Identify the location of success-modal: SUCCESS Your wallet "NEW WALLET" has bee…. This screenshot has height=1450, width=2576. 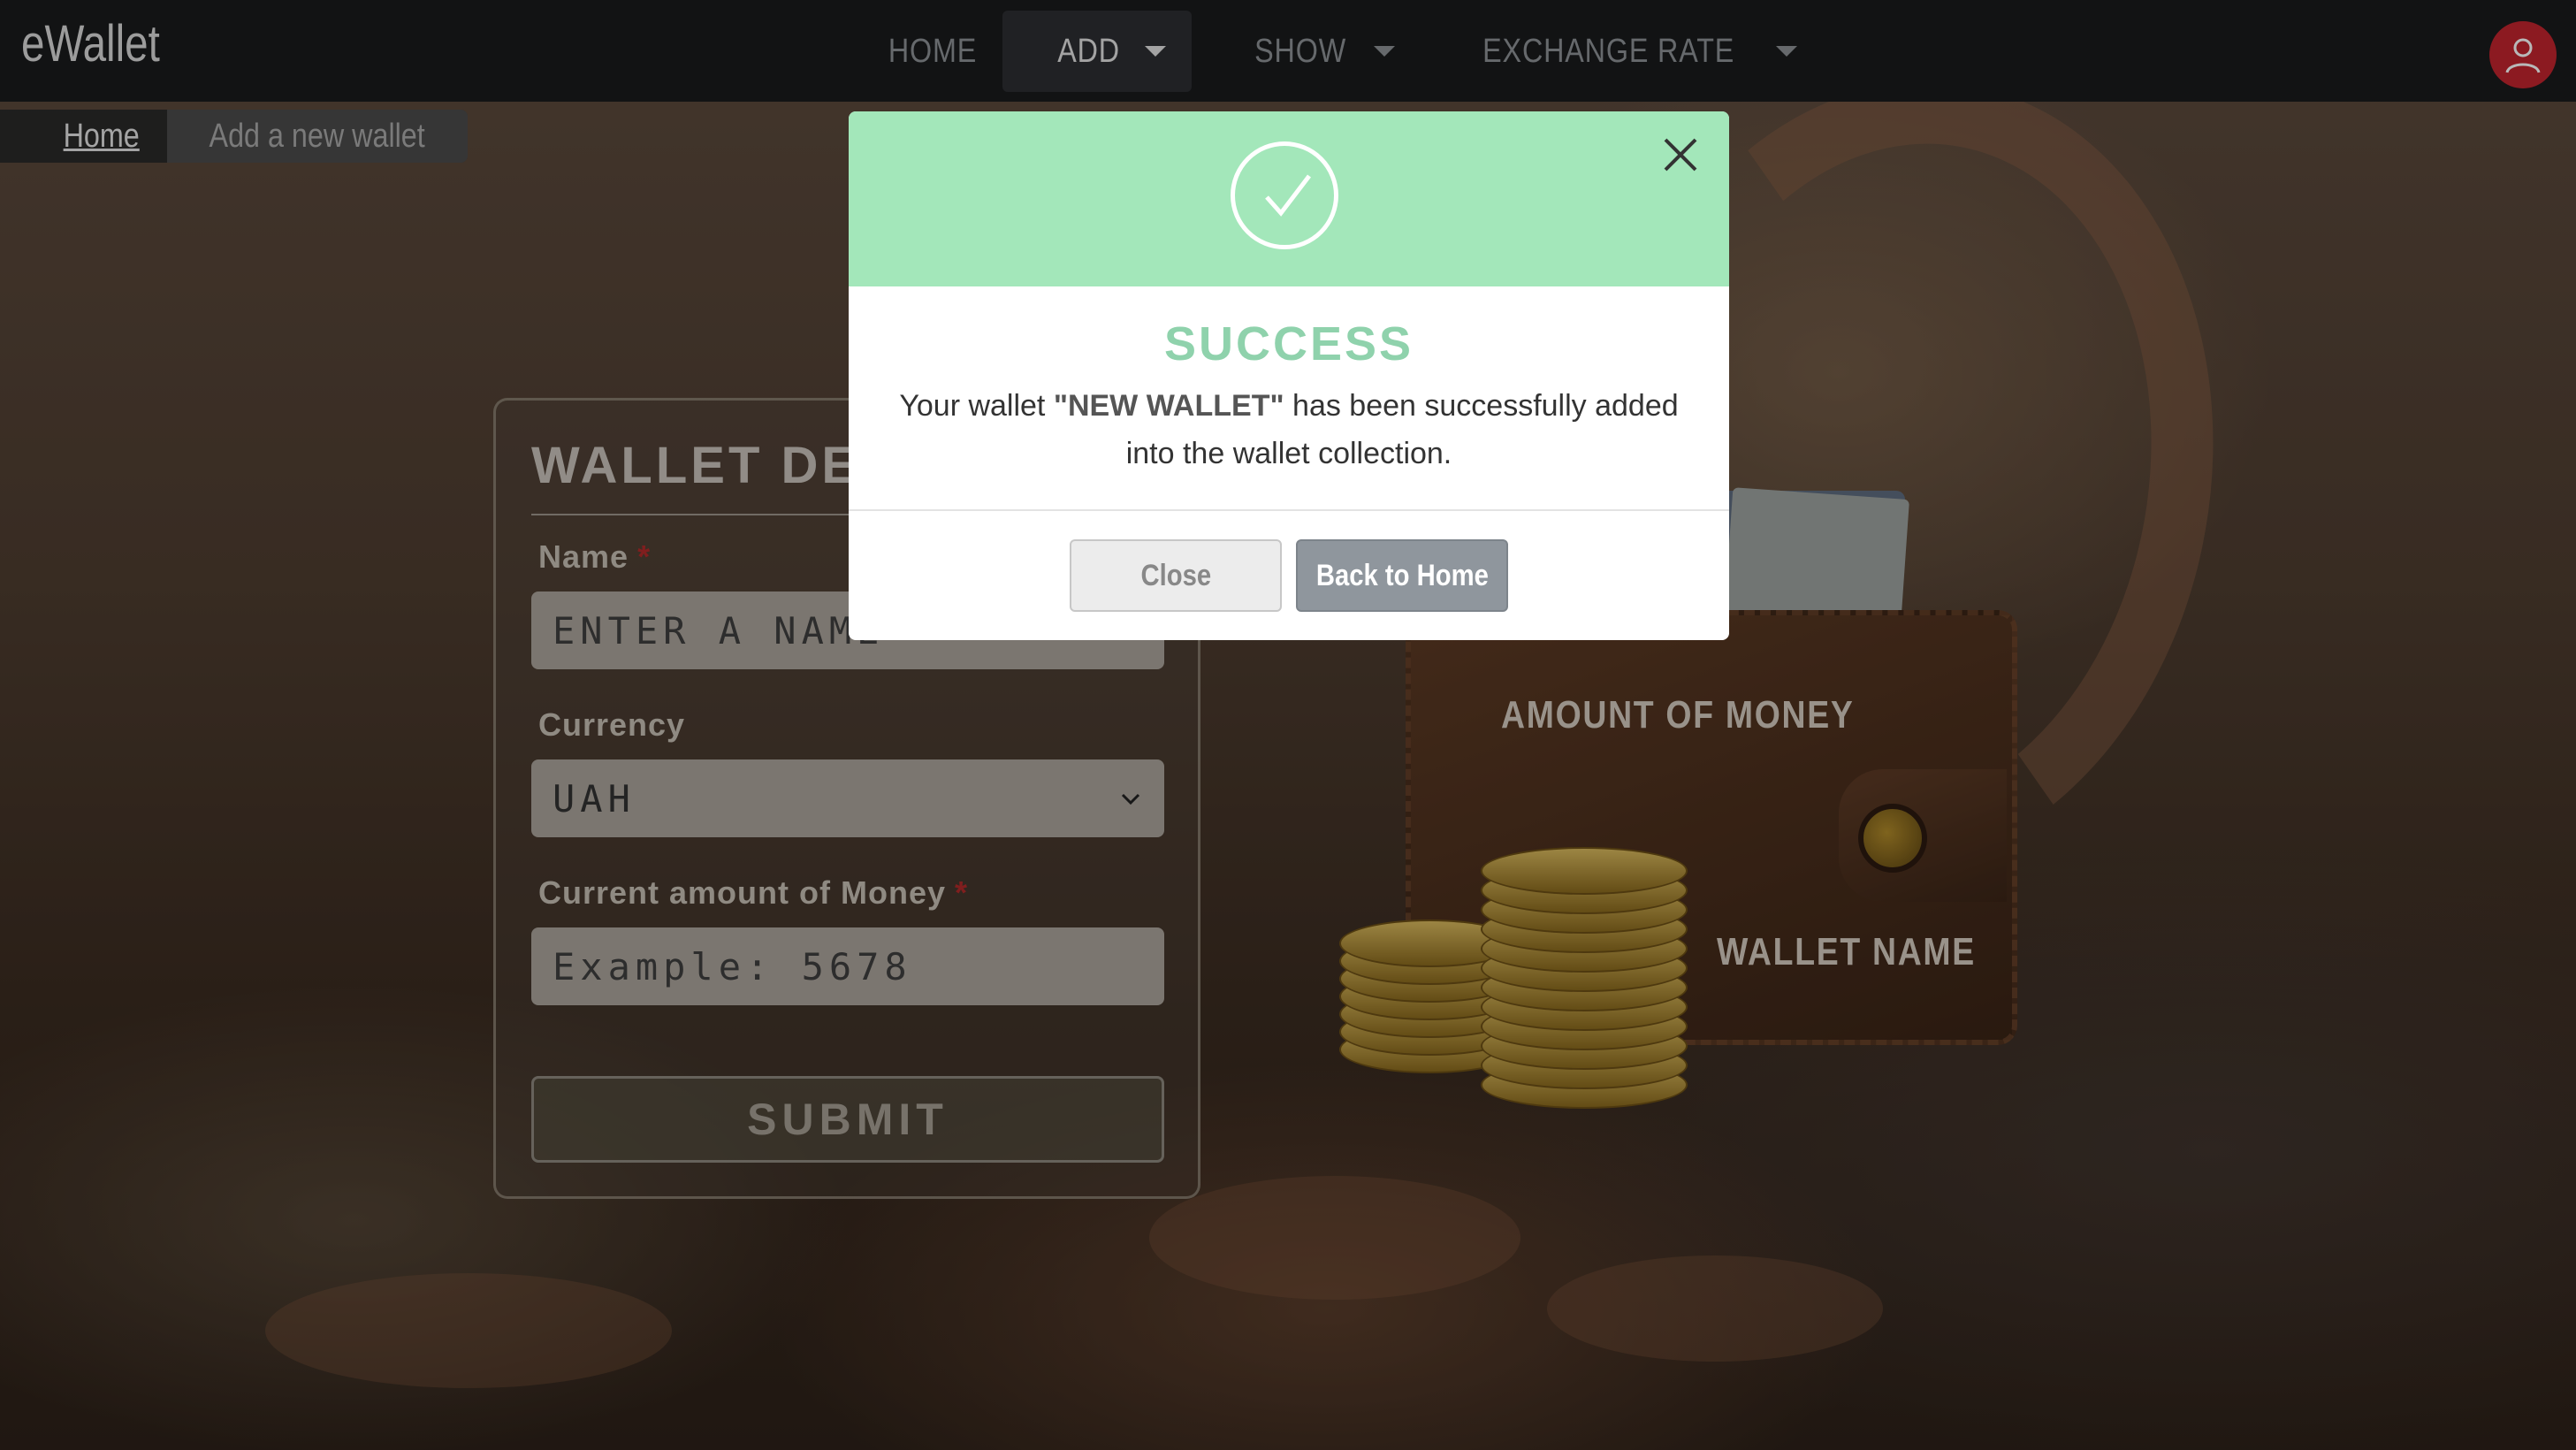
(1289, 375).